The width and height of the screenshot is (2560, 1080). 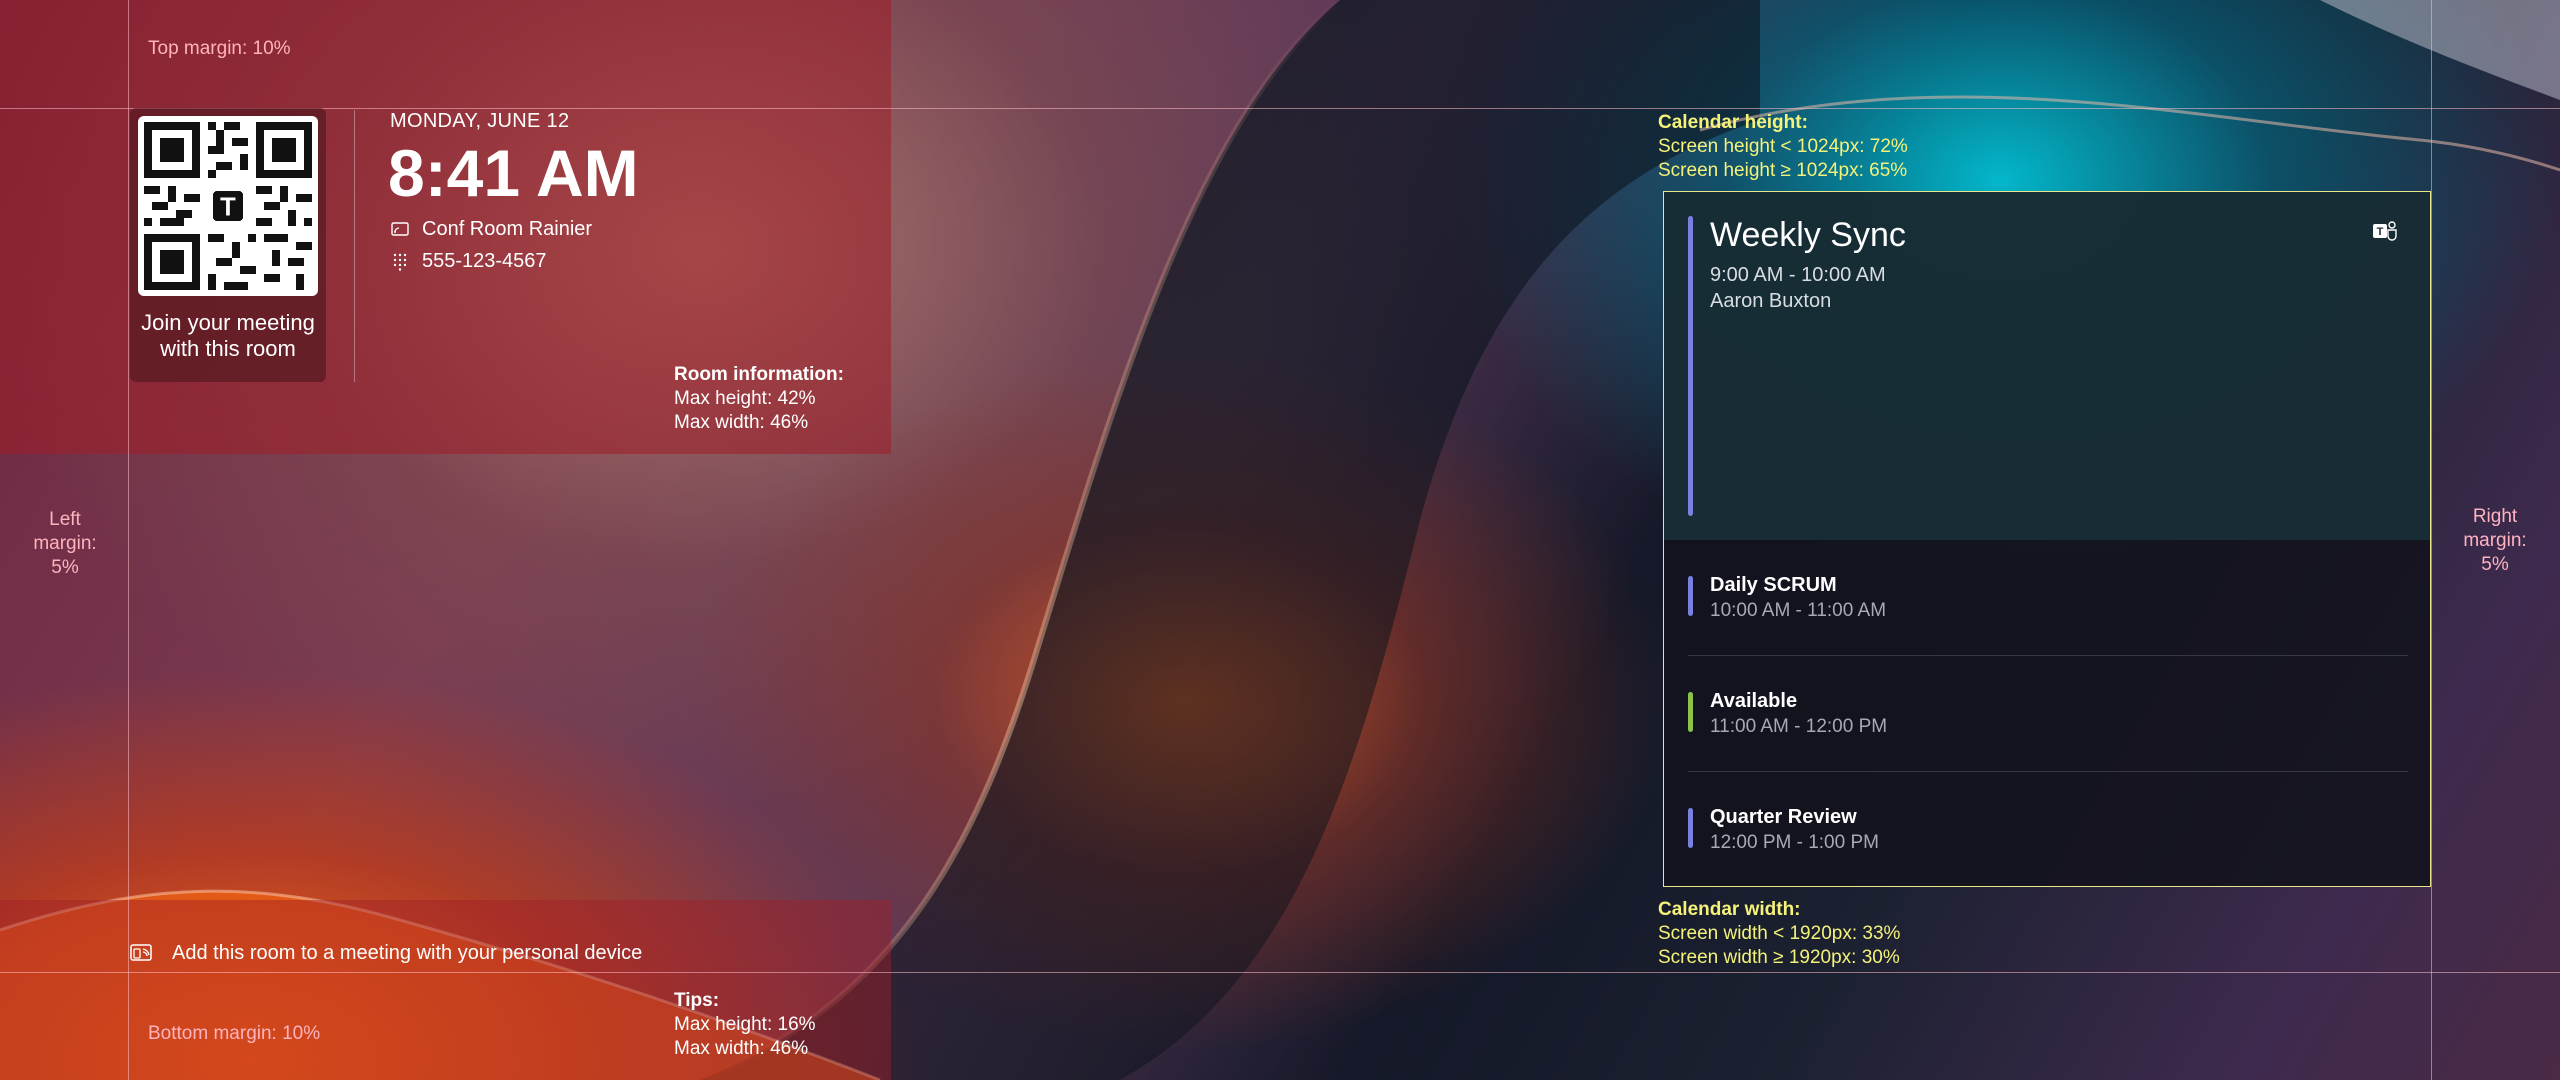 I want to click on qr-code-image: T, so click(x=228, y=206).